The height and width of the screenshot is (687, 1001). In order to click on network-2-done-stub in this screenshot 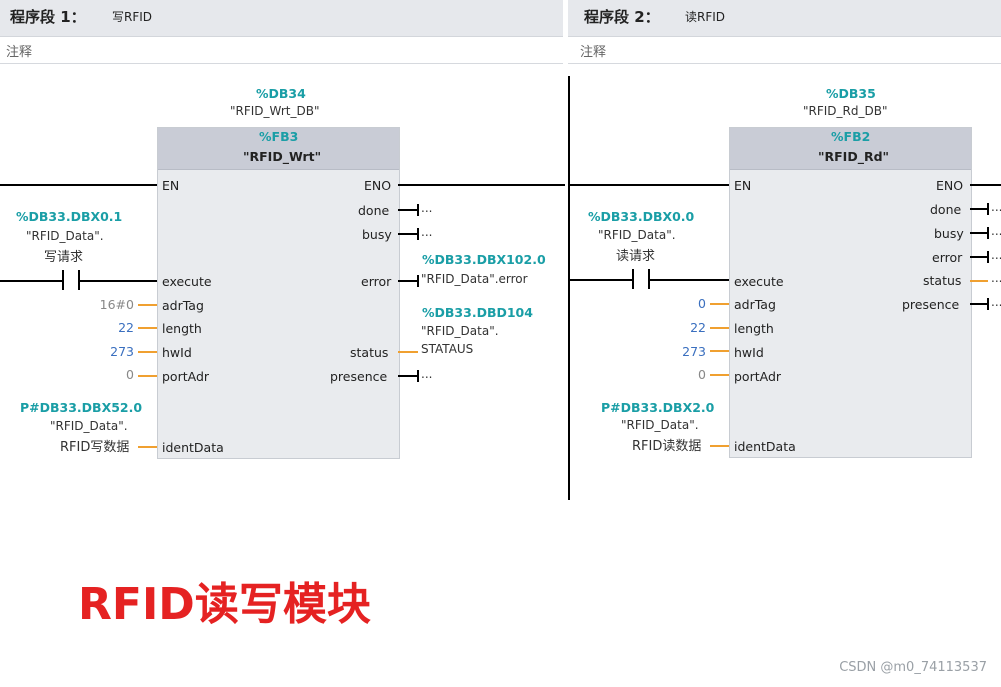, I will do `click(988, 209)`.